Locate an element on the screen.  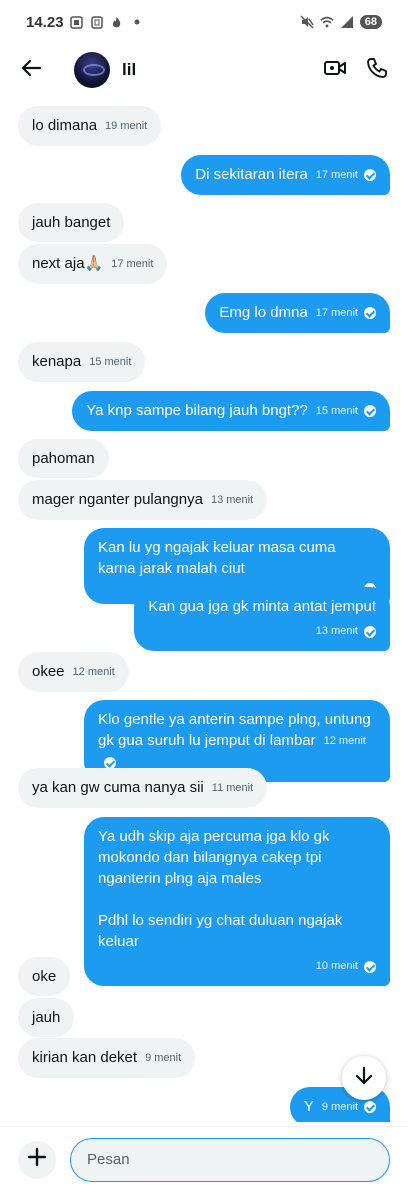
message-bubble-incoming: mager nganter pulangnya 13 menit is located at coordinates (143, 500).